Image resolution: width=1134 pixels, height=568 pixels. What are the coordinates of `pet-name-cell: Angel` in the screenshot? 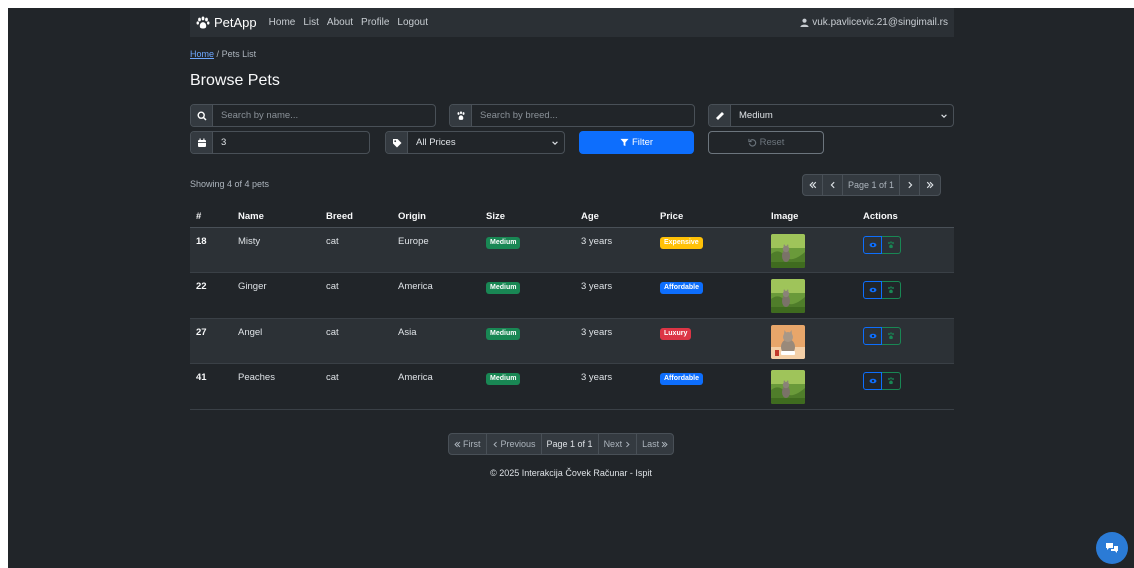 It's located at (276, 341).